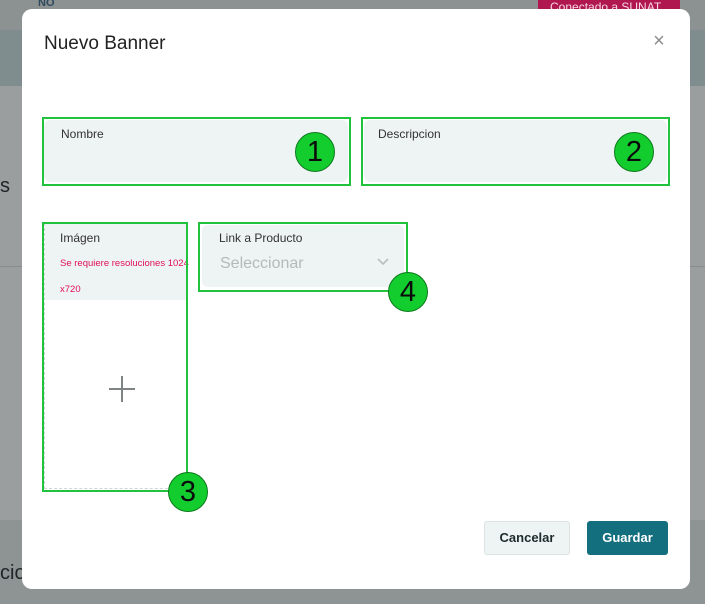  I want to click on cancel-button: Cancelar, so click(527, 538).